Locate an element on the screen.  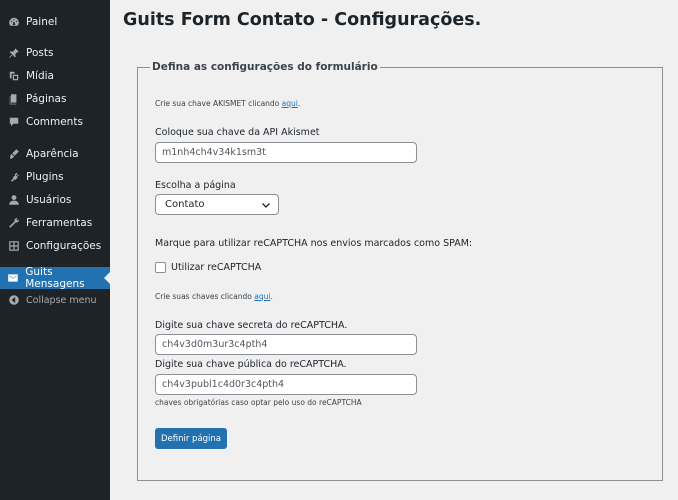
sidebar-item-label: Posts is located at coordinates (40, 53).